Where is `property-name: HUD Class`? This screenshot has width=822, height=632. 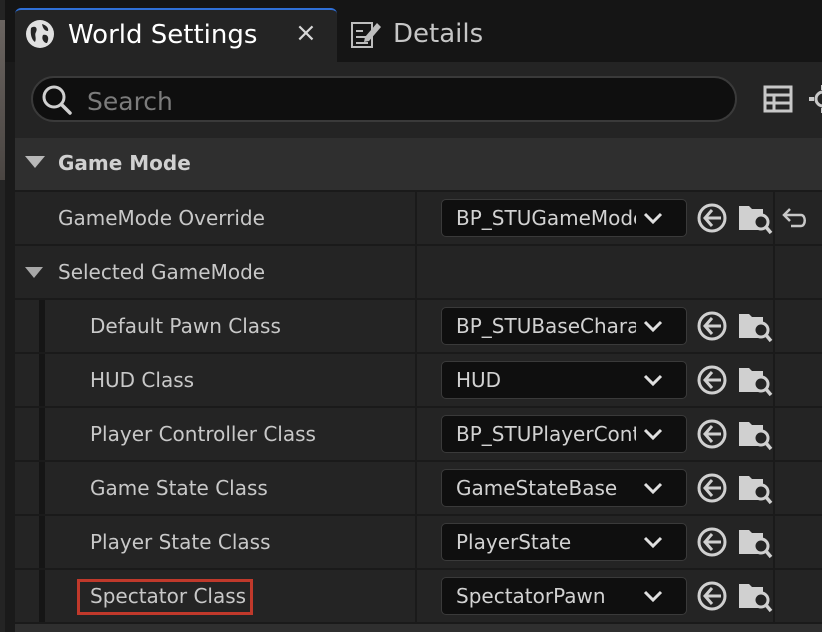 property-name: HUD Class is located at coordinates (142, 380).